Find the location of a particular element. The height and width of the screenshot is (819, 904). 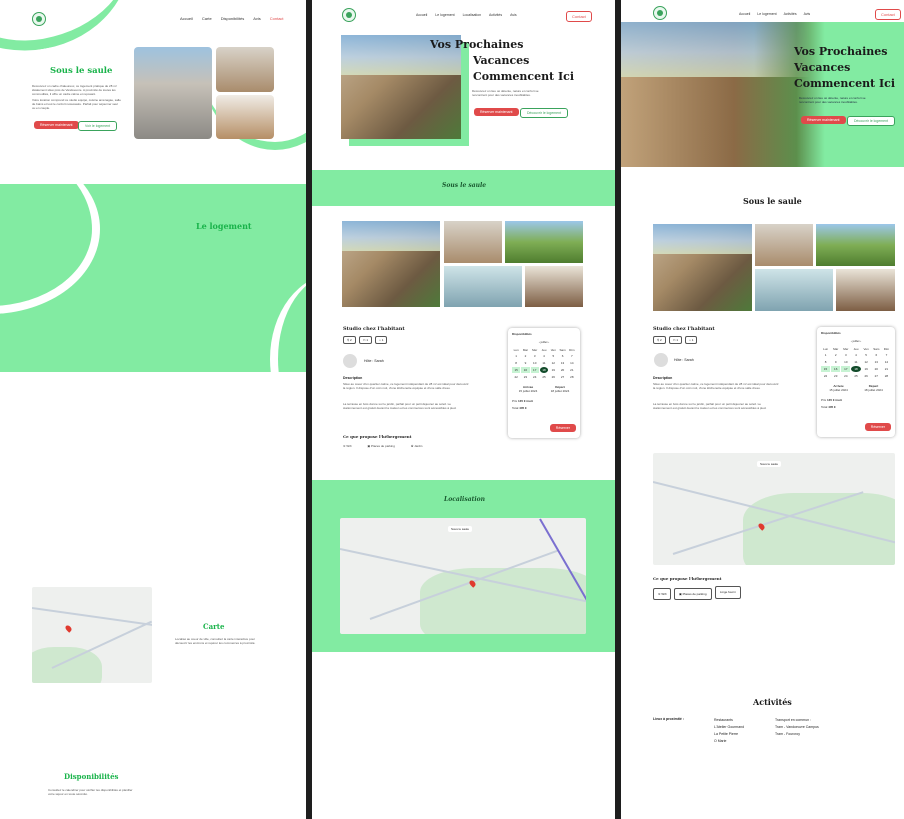

map is located at coordinates (92, 635).